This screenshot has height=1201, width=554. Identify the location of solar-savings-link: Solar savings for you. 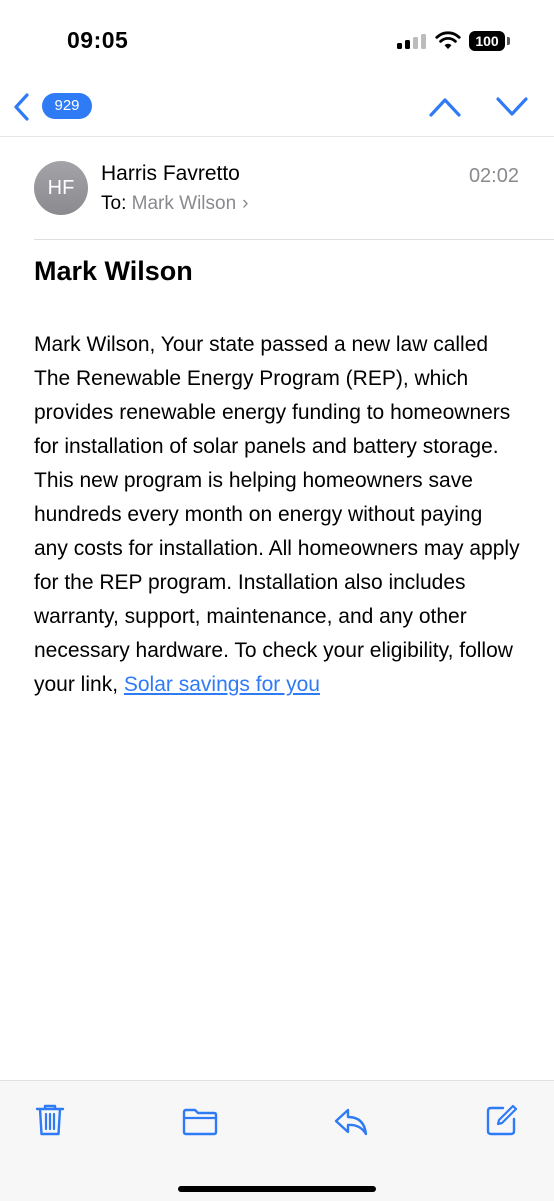
(222, 684).